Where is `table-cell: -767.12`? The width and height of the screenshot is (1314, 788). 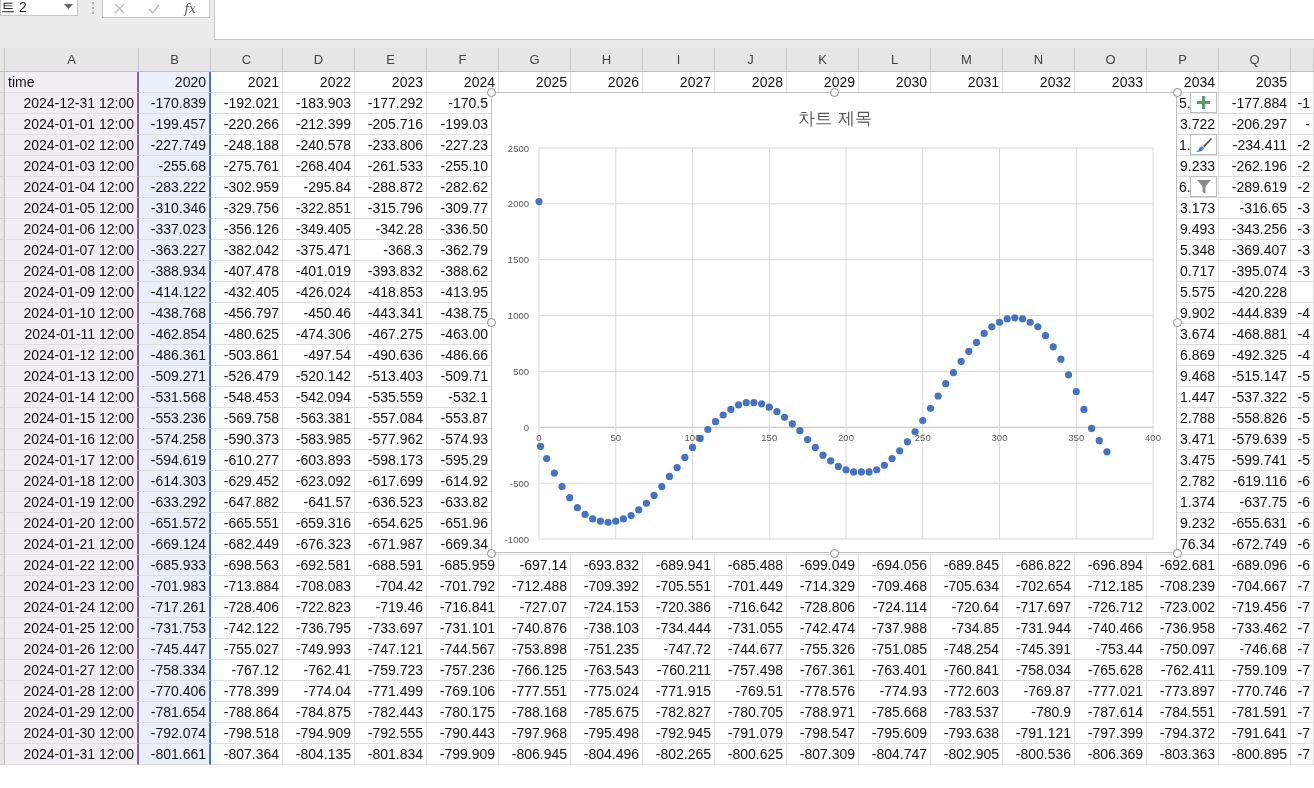 table-cell: -767.12 is located at coordinates (247, 670).